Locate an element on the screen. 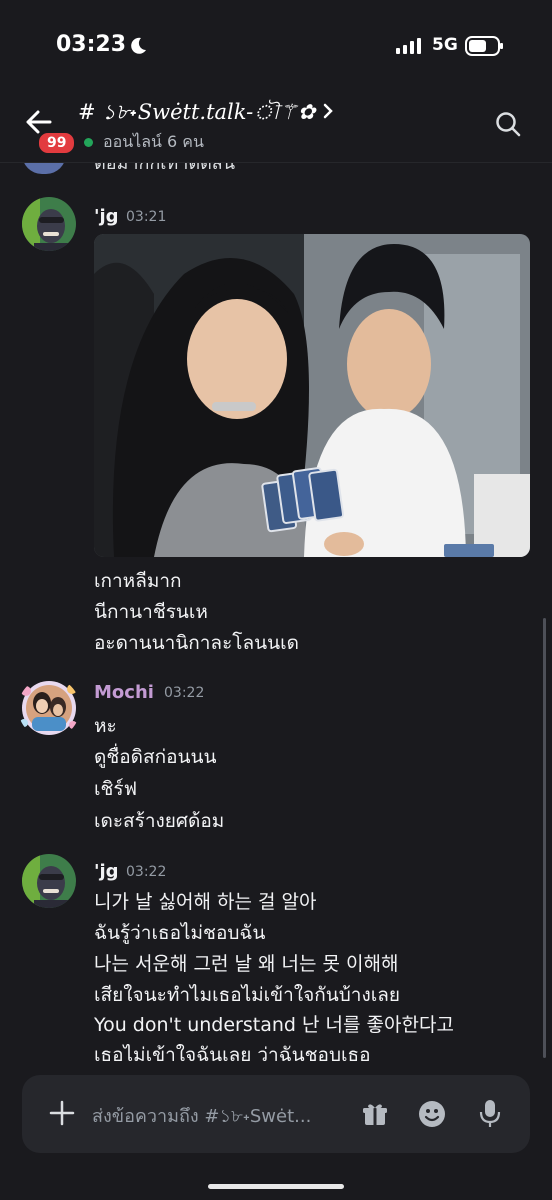  message-line: ฉันรู้ว่าเธอไม่ชอบฉัน is located at coordinates (180, 933).